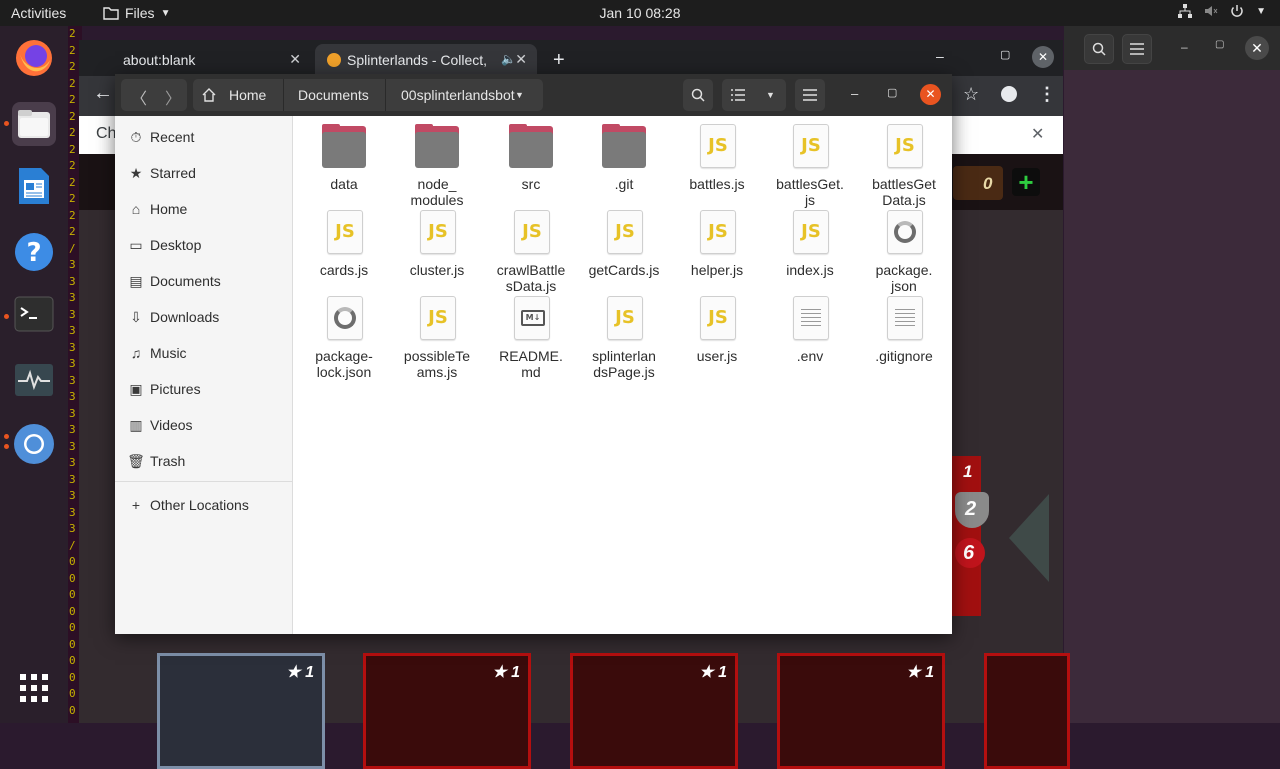 This screenshot has height=769, width=1280. I want to click on sidebar-item-documents: ▤ Documents, so click(203, 281).